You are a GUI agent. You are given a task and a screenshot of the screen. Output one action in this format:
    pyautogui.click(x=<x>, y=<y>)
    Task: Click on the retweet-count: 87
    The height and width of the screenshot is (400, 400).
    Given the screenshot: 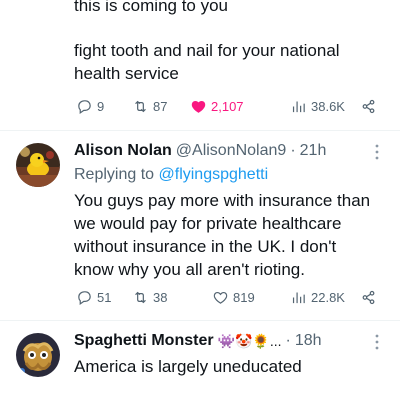 What is the action you would take?
    pyautogui.click(x=160, y=106)
    